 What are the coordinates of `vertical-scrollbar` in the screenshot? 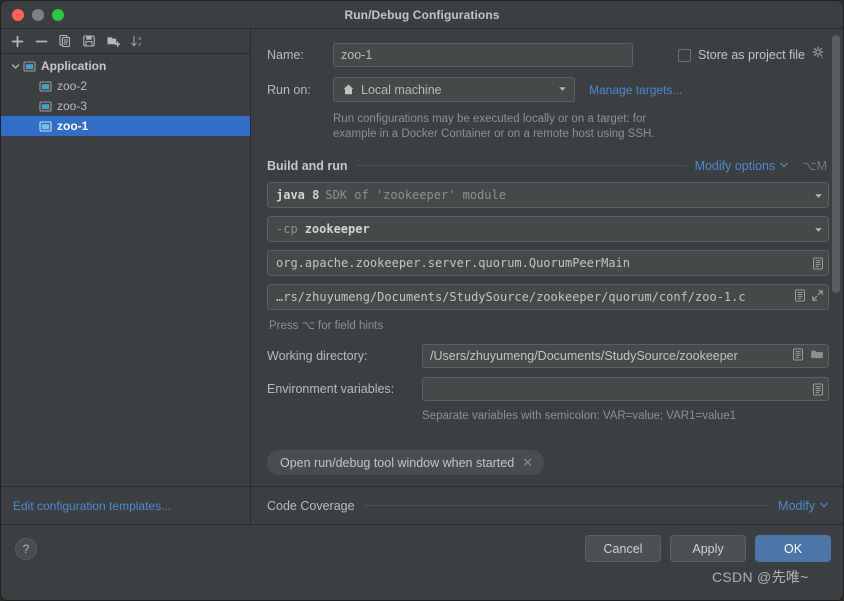 It's located at (836, 164).